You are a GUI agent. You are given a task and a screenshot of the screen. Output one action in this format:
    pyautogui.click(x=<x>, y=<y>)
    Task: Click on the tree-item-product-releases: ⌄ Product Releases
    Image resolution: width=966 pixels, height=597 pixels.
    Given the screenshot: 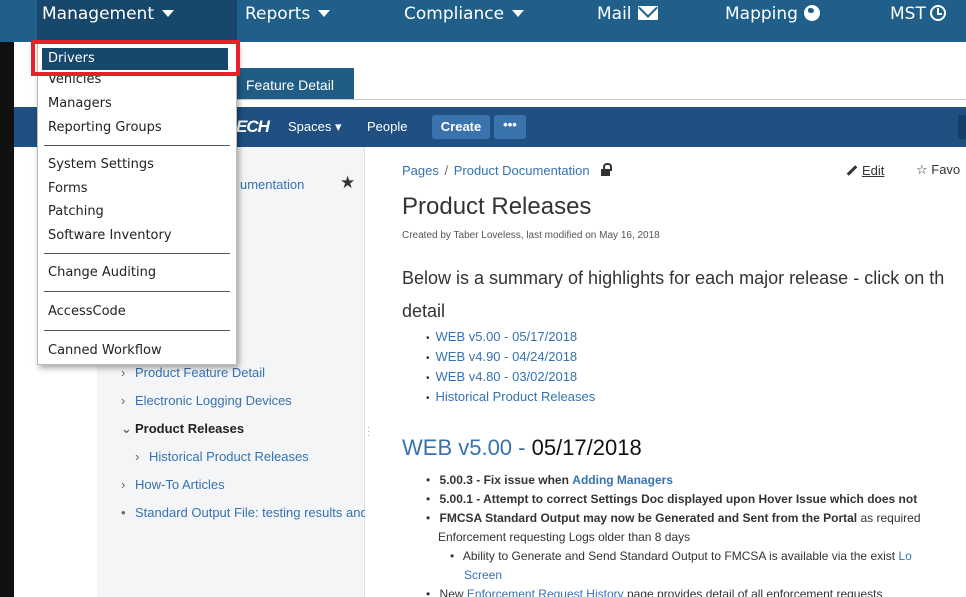 What is the action you would take?
    pyautogui.click(x=182, y=429)
    